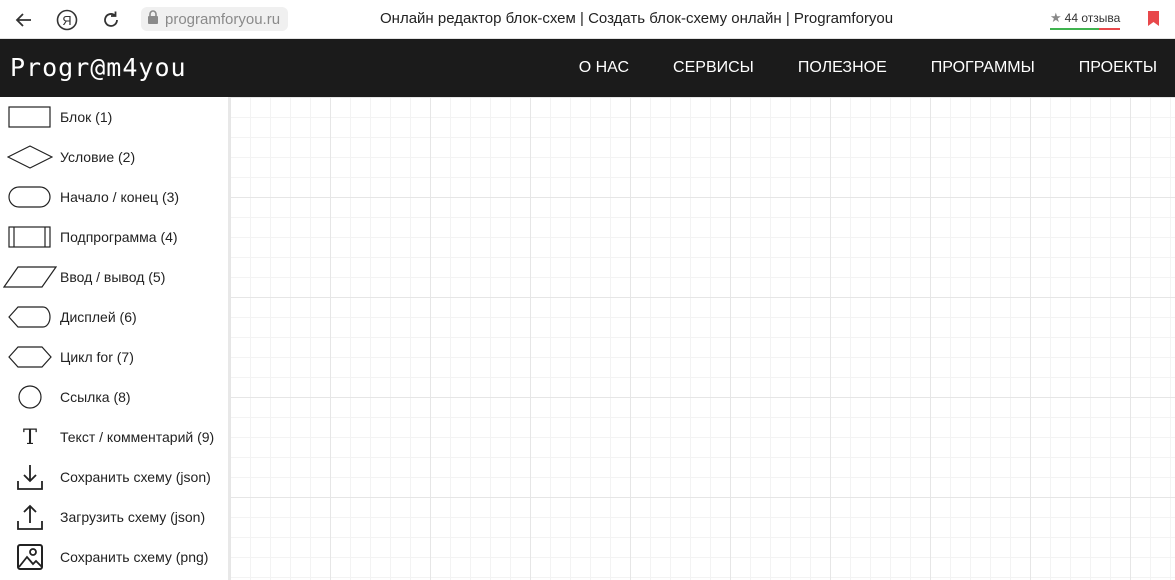 The width and height of the screenshot is (1175, 580). I want to click on yandex-icon: Я, so click(67, 20).